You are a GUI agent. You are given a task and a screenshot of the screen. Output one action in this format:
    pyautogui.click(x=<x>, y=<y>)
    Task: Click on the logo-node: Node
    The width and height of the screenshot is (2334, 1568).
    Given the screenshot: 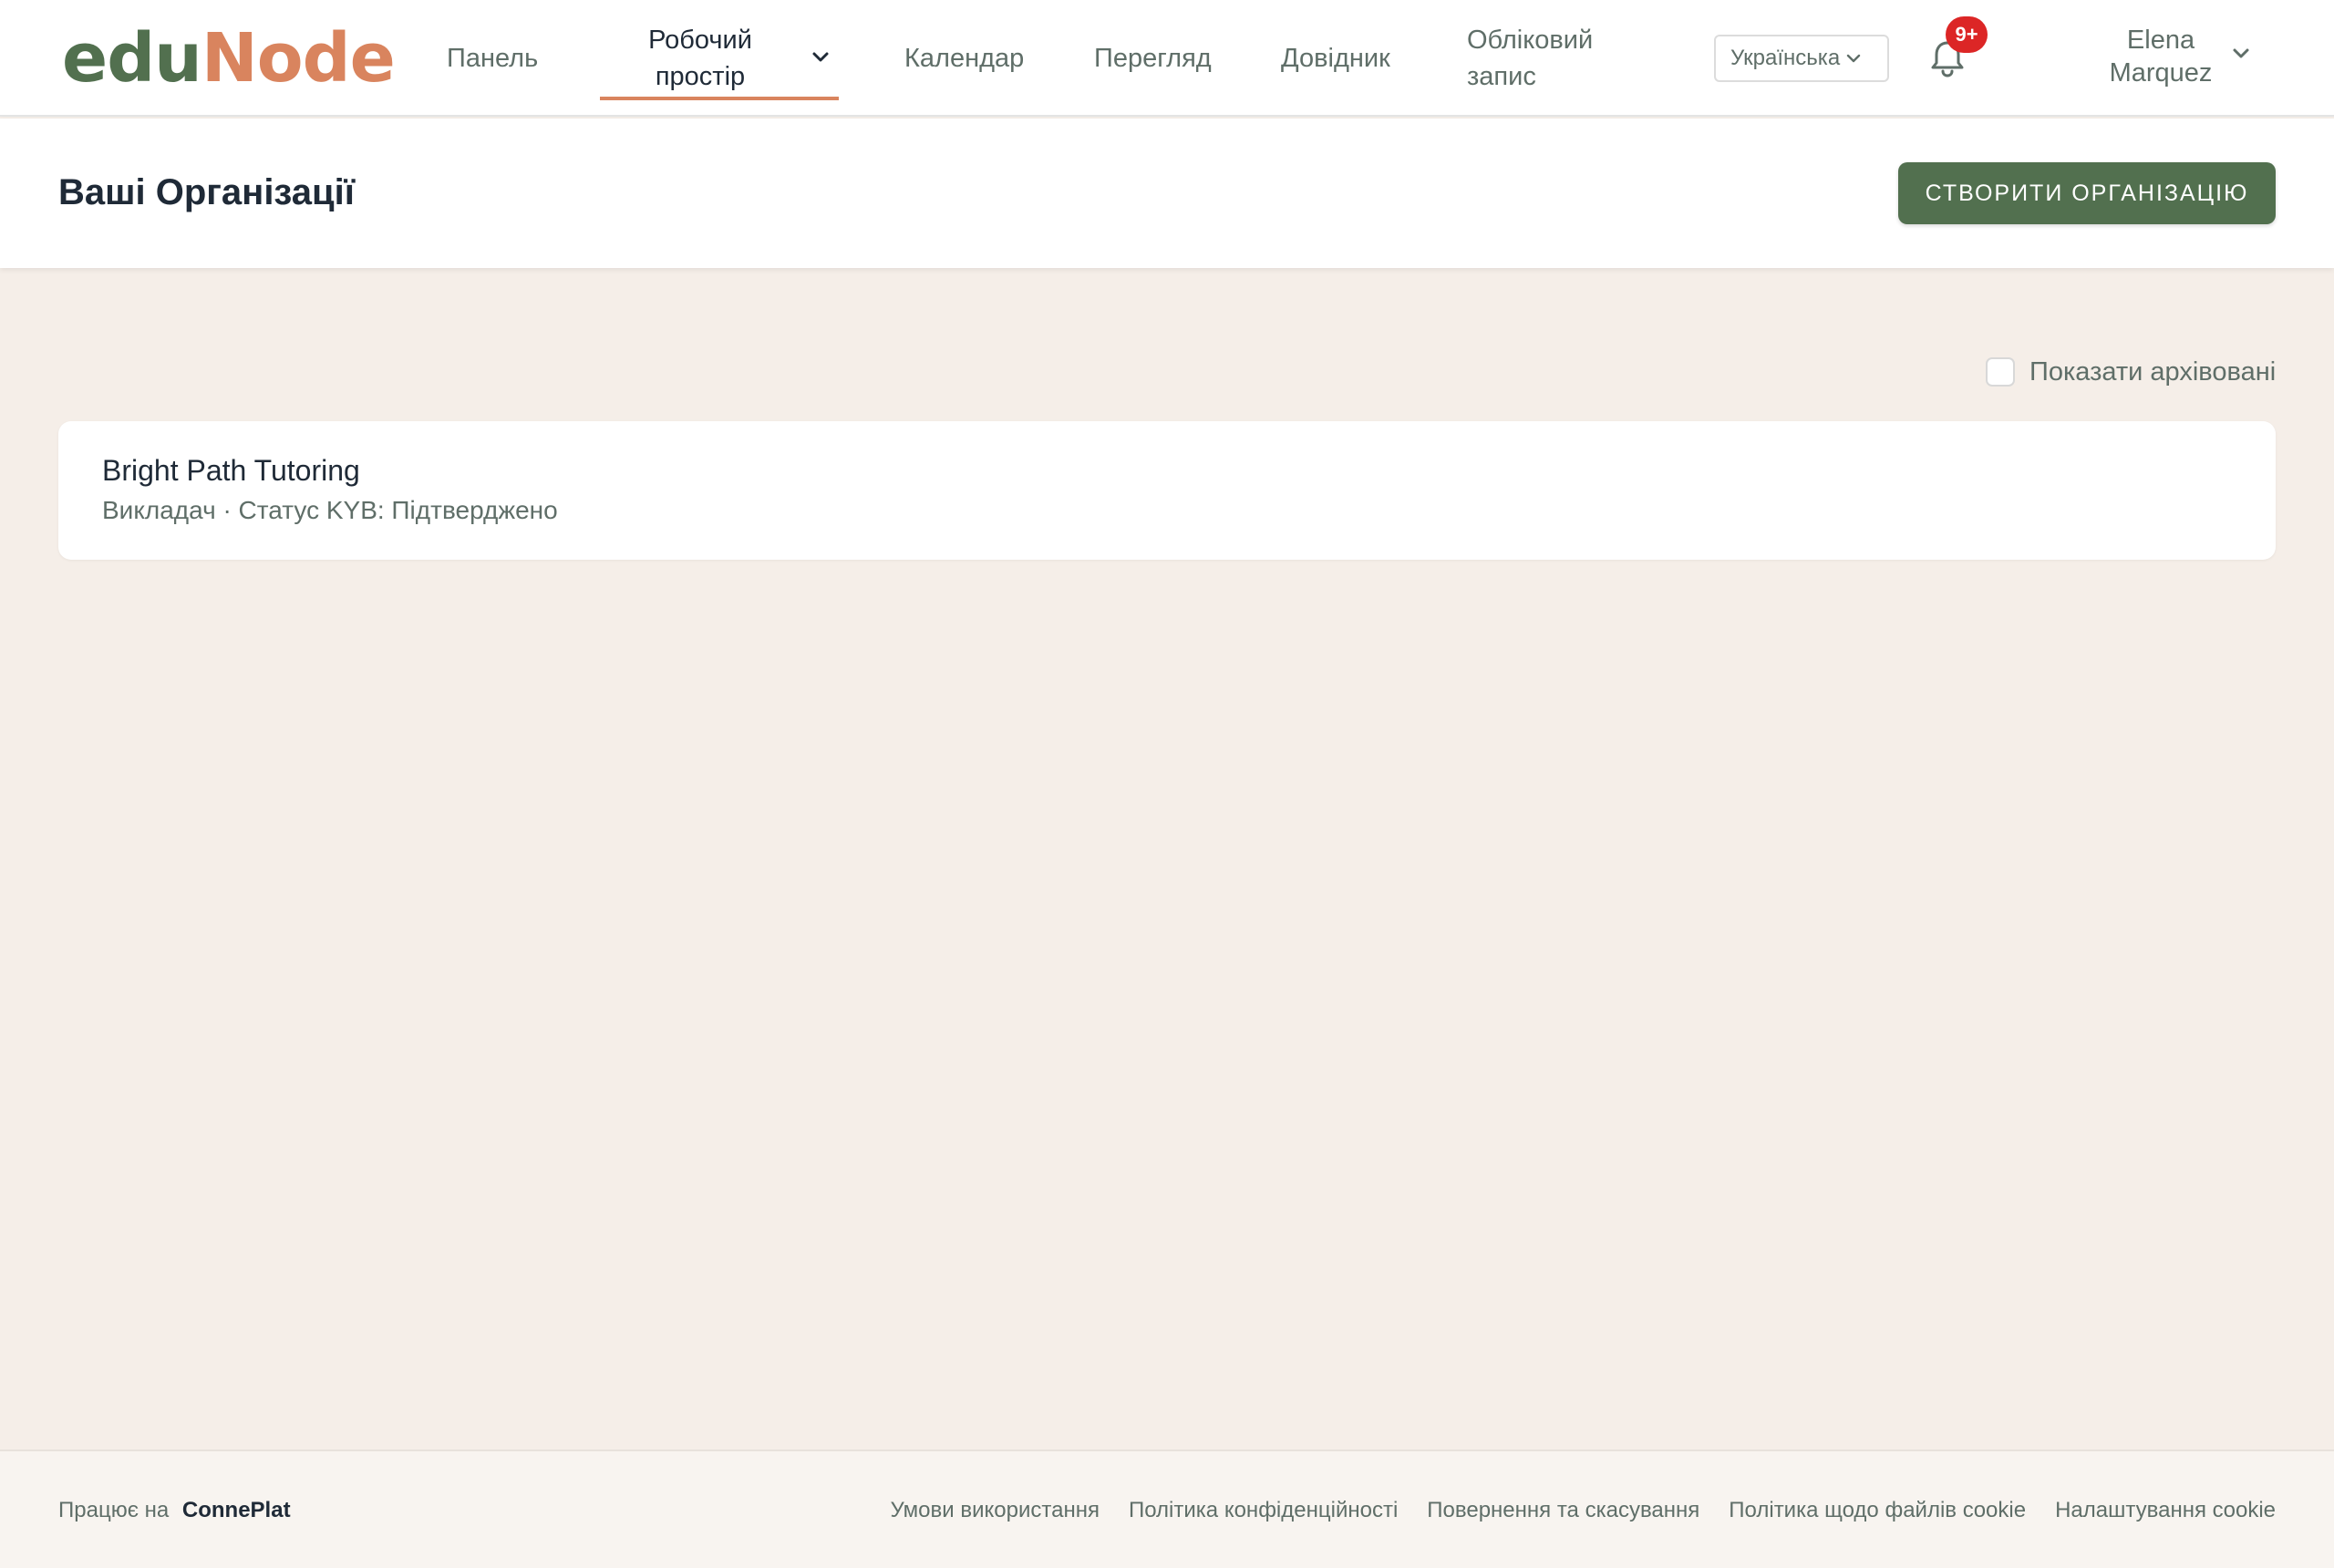 What is the action you would take?
    pyautogui.click(x=298, y=58)
    